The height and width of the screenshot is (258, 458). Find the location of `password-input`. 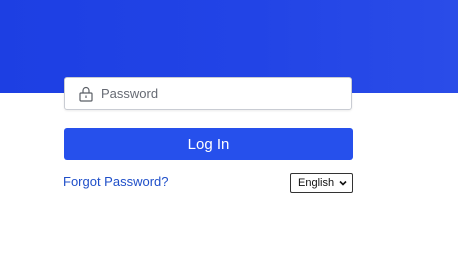

password-input is located at coordinates (220, 93).